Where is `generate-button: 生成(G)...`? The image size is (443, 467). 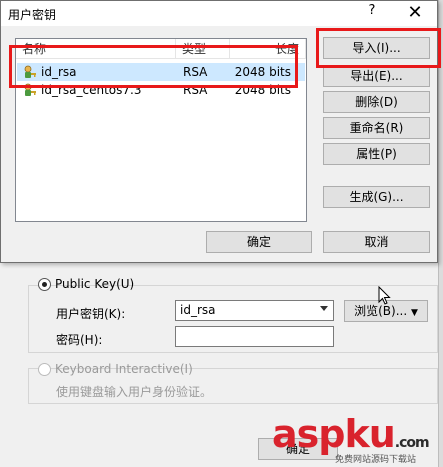
generate-button: 生成(G)... is located at coordinates (376, 197).